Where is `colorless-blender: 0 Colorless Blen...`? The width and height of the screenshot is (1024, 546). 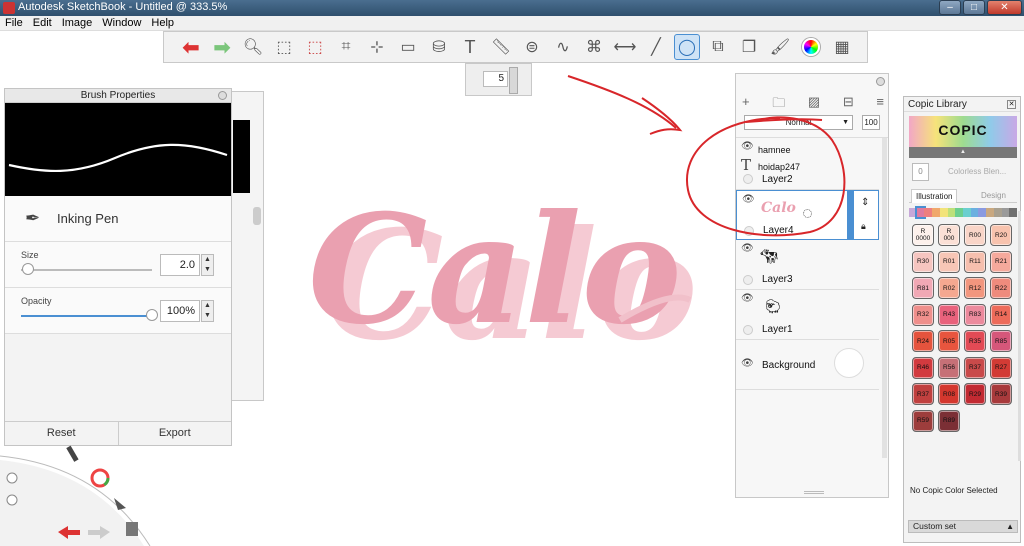 colorless-blender: 0 Colorless Blen... is located at coordinates (964, 173).